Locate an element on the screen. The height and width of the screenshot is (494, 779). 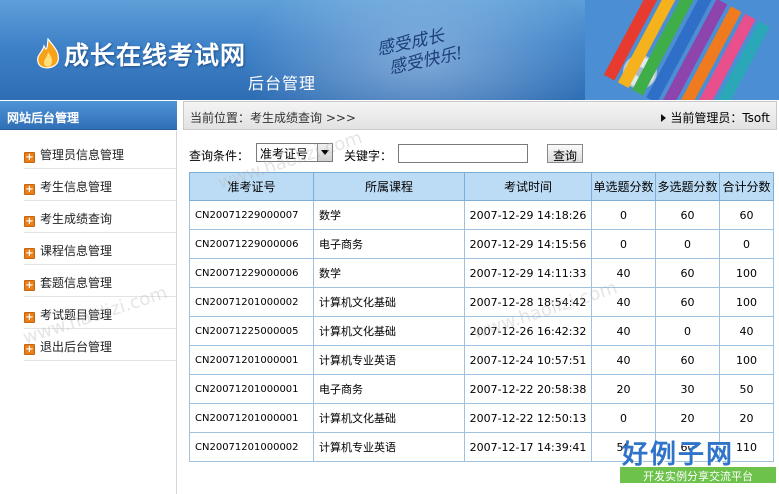
site-title: 成长在线考试网 is located at coordinates (155, 55).